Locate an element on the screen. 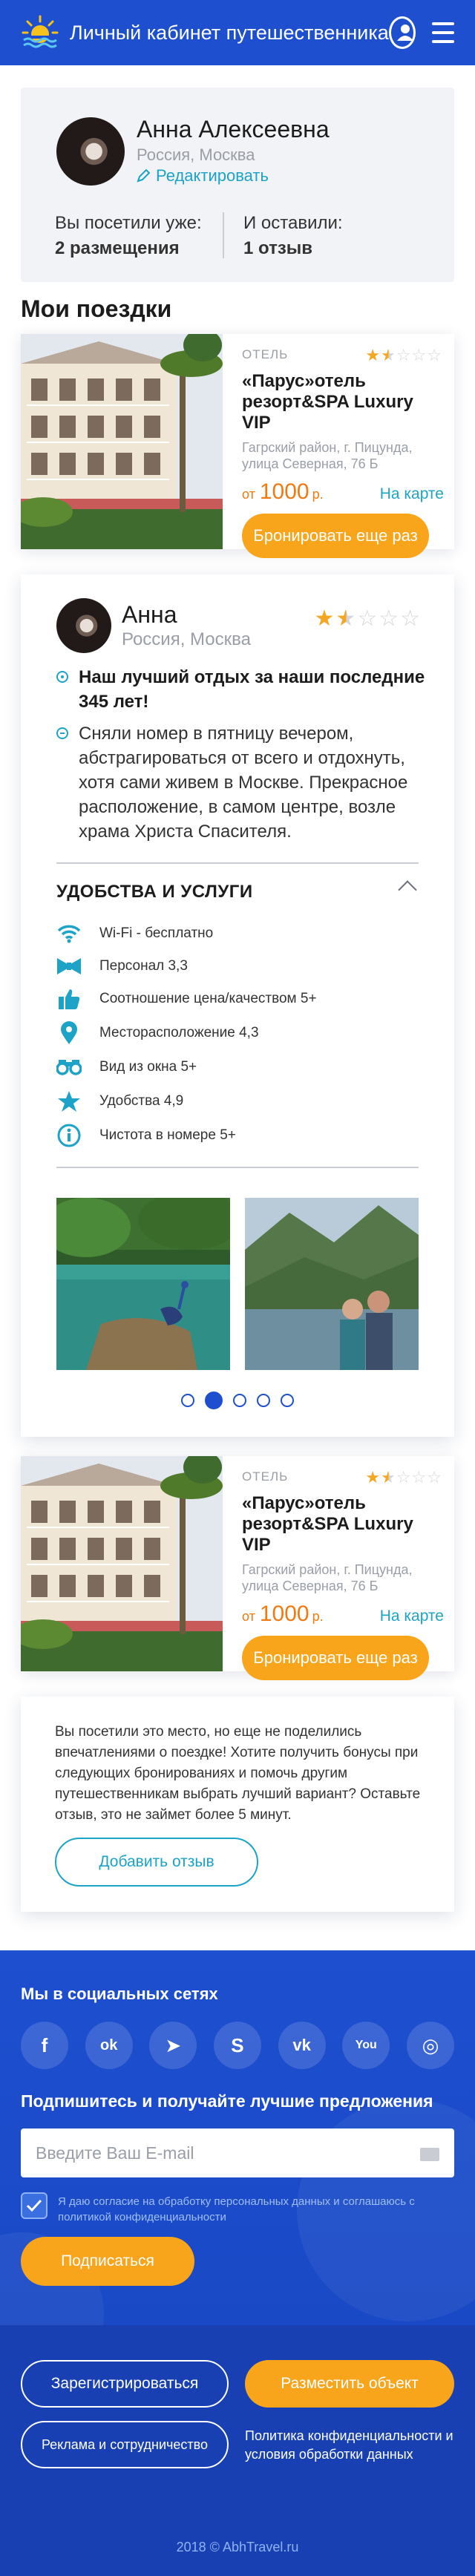 The image size is (475, 2576). visited-value: 2 размещения is located at coordinates (117, 248).